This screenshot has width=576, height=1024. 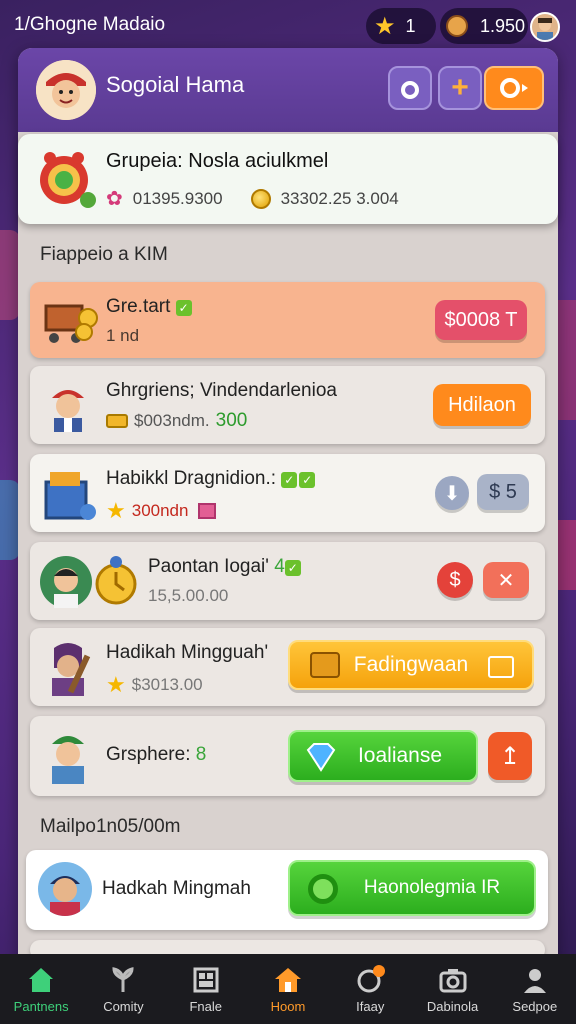 What do you see at coordinates (287, 320) in the screenshot?
I see `list-item: Gre.tart ✓ 1 nd $0008 T` at bounding box center [287, 320].